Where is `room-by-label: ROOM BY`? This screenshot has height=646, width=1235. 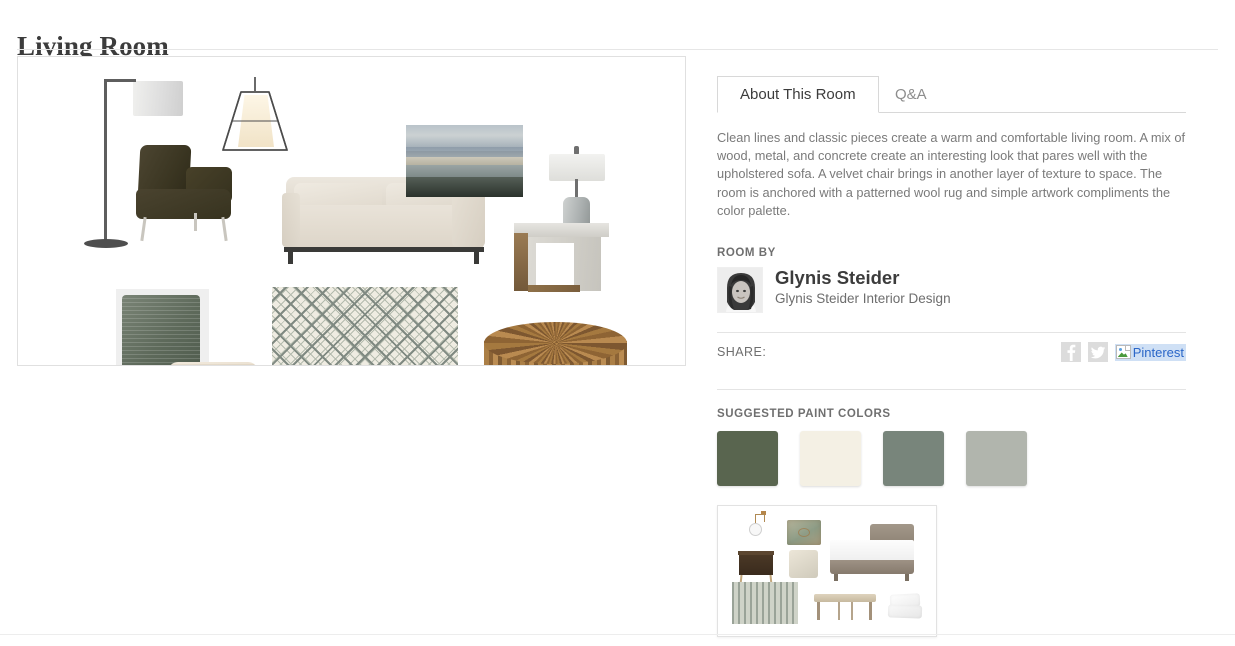 room-by-label: ROOM BY is located at coordinates (746, 253).